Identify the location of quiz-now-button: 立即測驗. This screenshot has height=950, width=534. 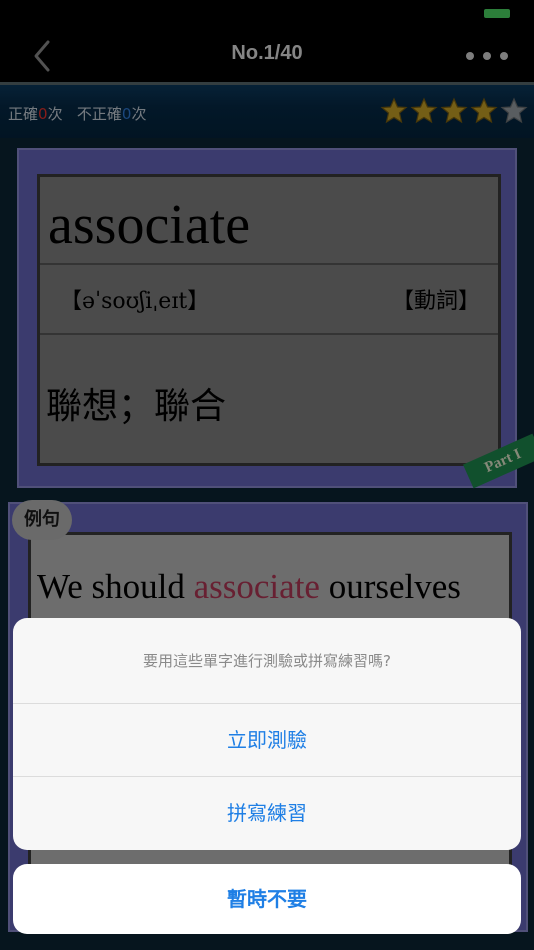
(267, 740).